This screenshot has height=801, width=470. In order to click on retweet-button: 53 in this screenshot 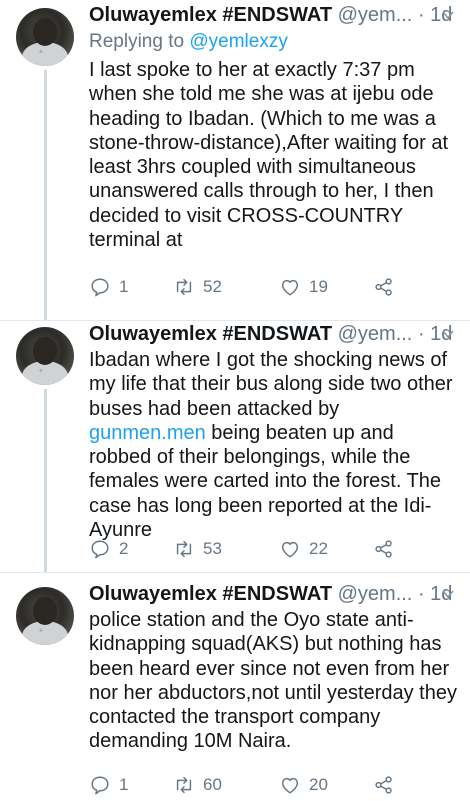, I will do `click(197, 549)`.